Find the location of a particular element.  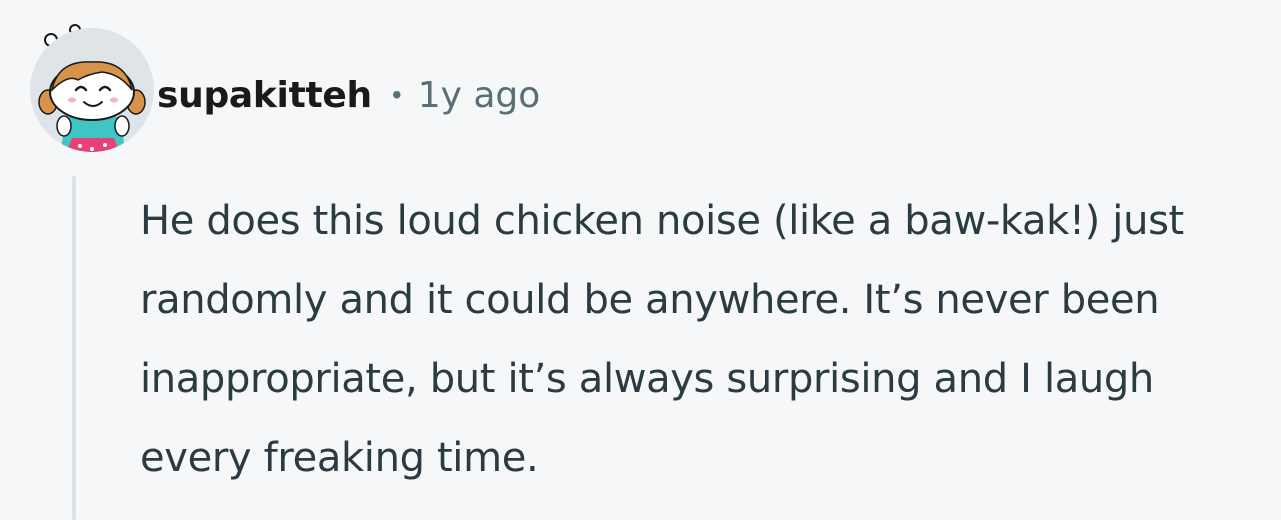

comment-header: supakitteh • 1y ago is located at coordinates (348, 95).